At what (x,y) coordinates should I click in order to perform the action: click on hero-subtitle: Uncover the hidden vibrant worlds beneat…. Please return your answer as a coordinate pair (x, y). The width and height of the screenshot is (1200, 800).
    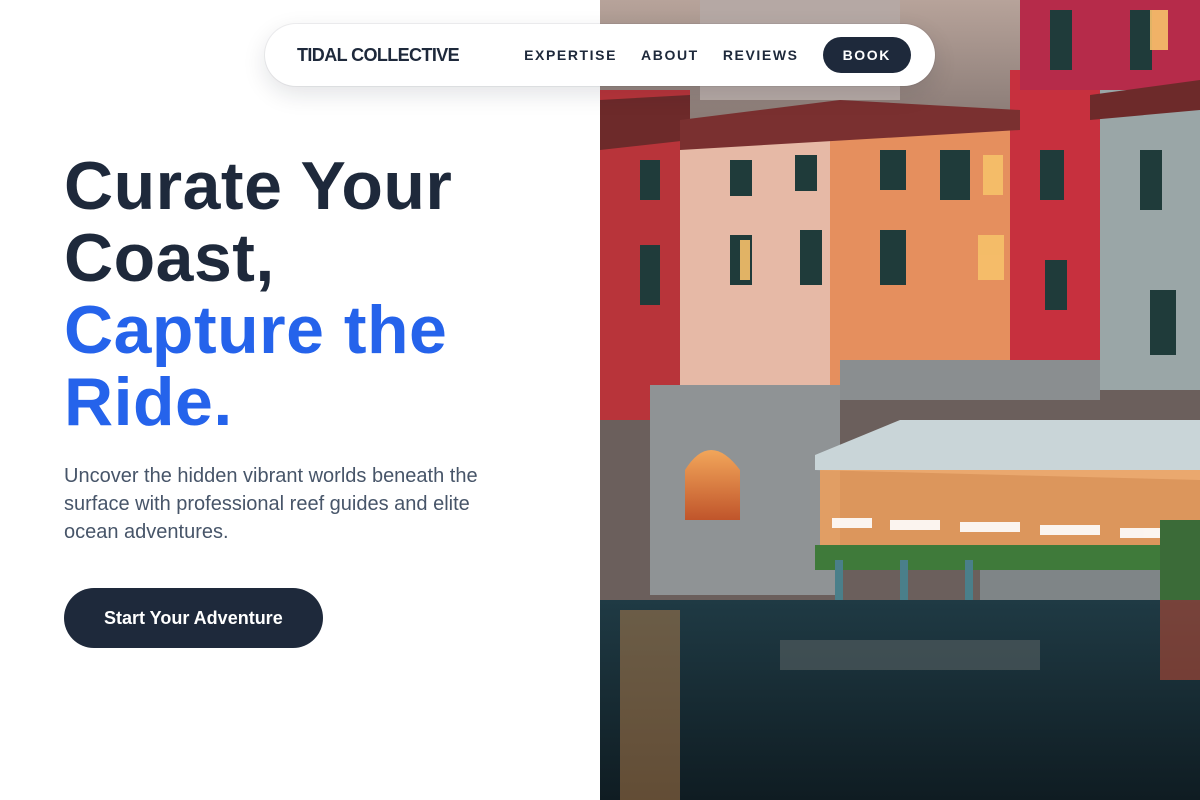
    Looking at the image, I should click on (271, 504).